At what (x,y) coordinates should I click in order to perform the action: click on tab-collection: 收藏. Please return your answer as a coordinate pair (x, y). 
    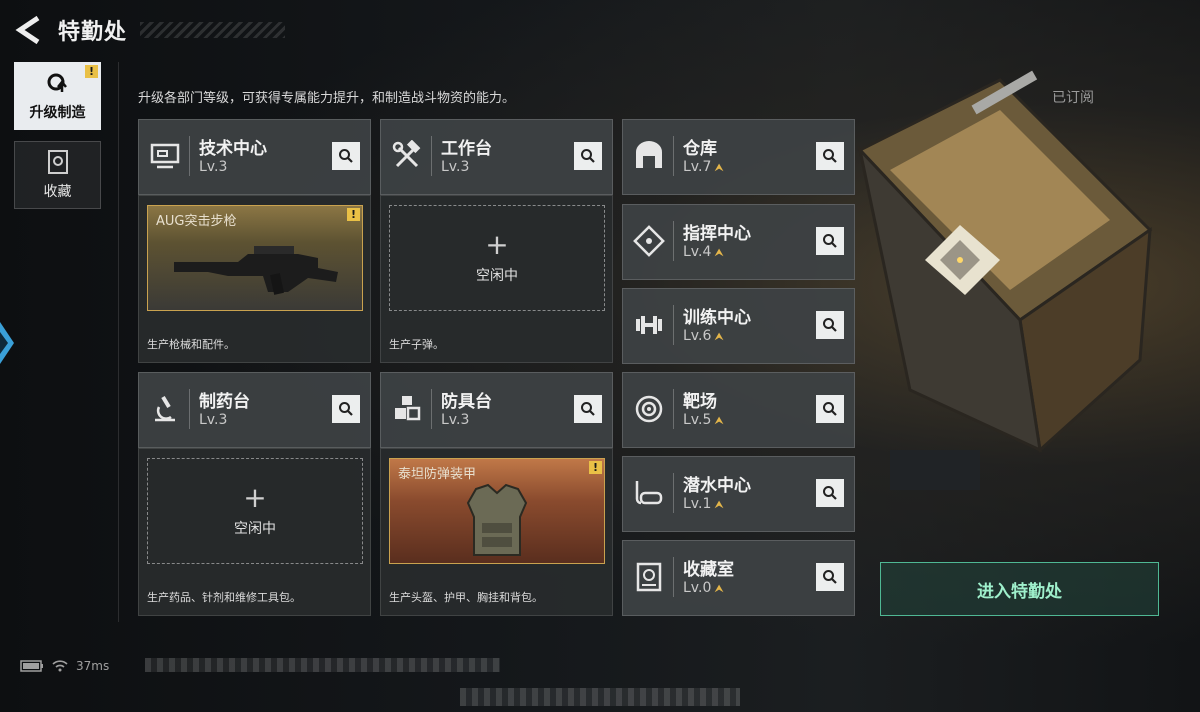
    Looking at the image, I should click on (57, 175).